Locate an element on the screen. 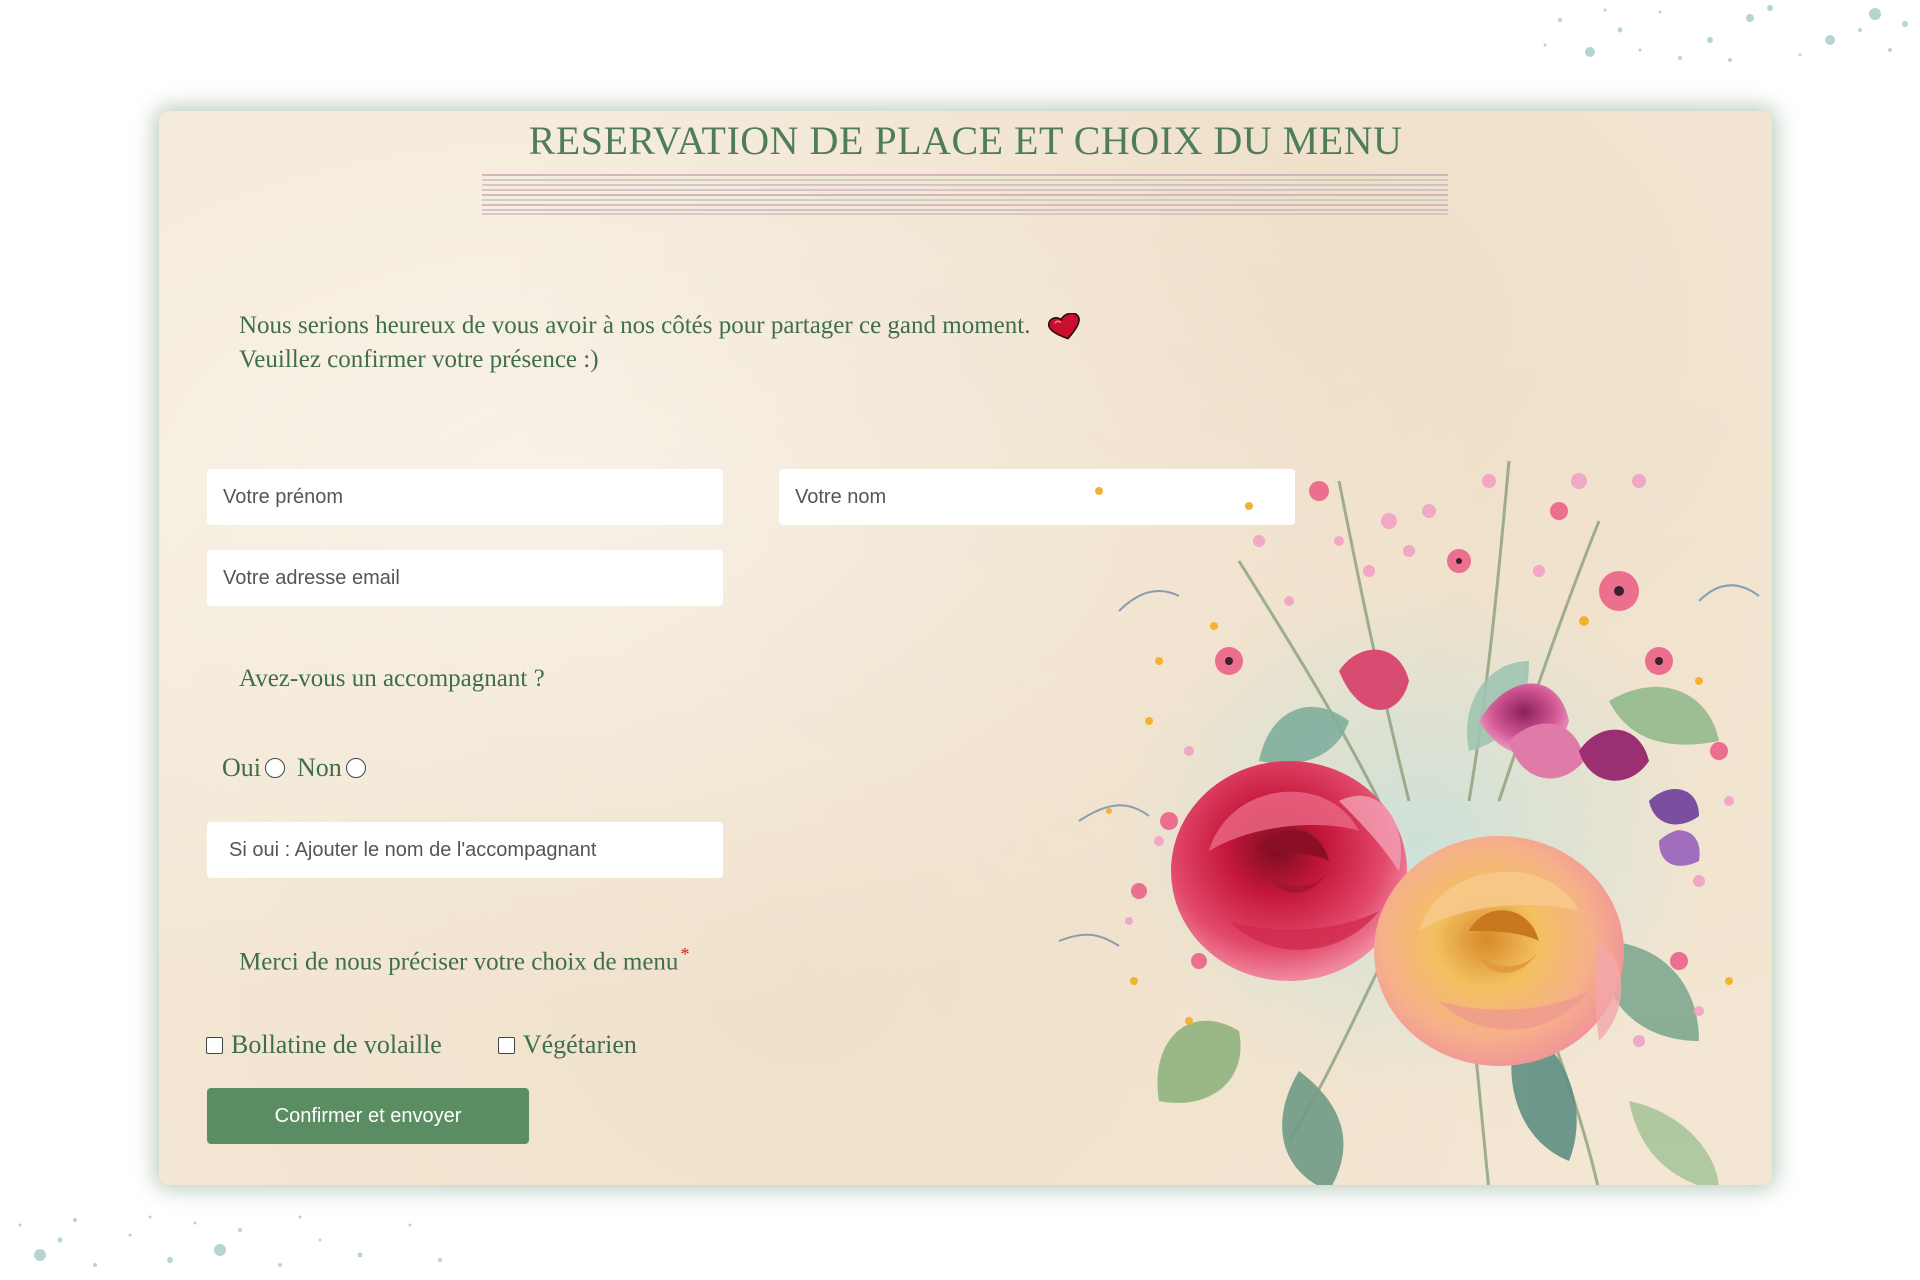 The width and height of the screenshot is (1920, 1280). companion-radio-group: Oui Non is located at coordinates (300, 768).